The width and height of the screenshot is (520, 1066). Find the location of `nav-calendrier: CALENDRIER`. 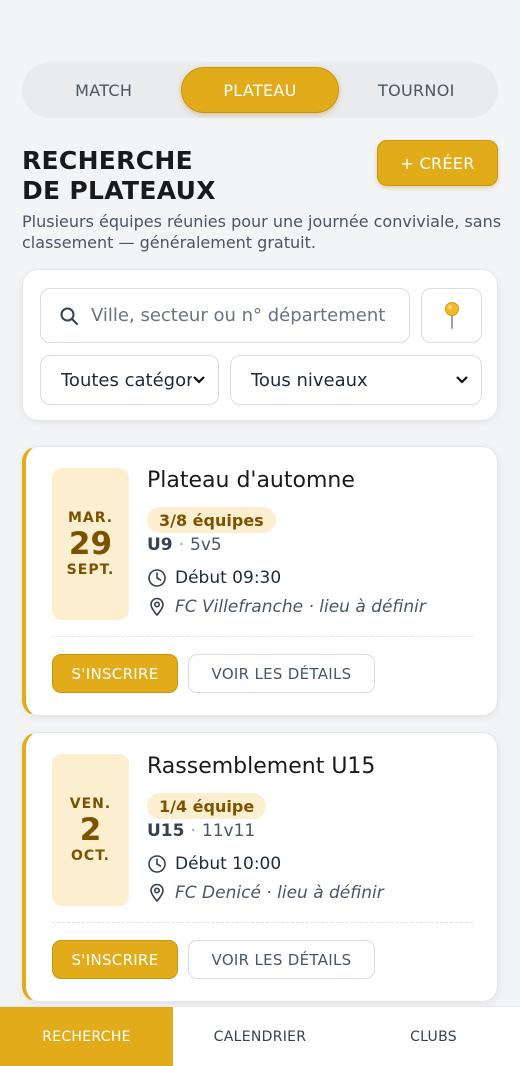

nav-calendrier: CALENDRIER is located at coordinates (260, 1036).